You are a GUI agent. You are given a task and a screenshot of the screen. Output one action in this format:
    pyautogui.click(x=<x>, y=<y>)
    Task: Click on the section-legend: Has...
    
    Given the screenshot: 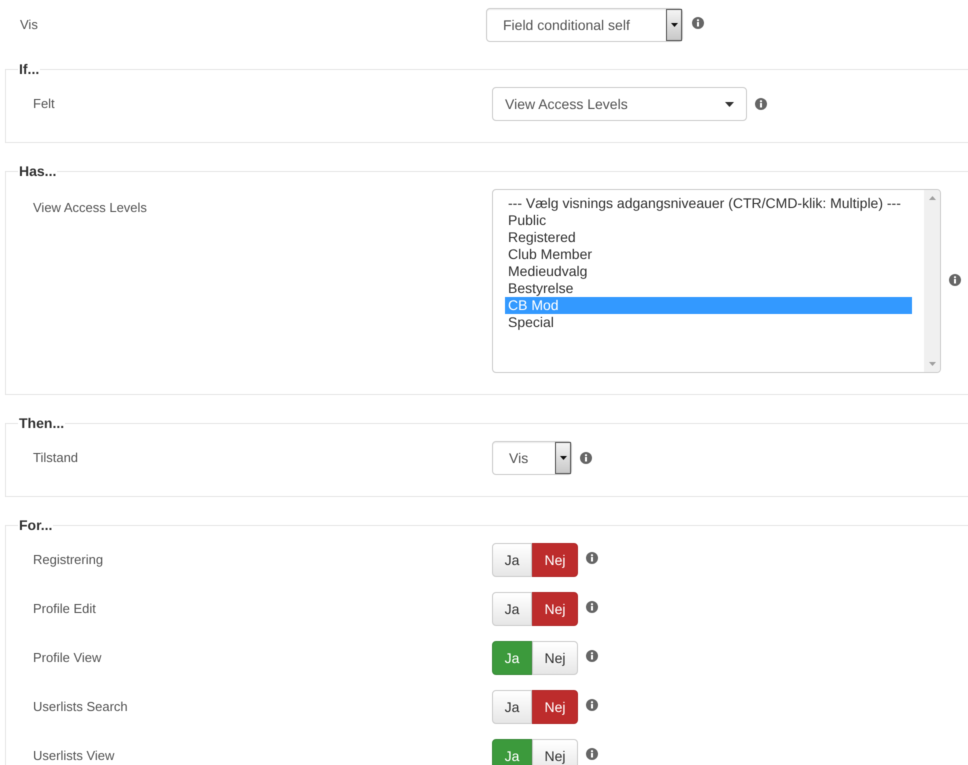 What is the action you would take?
    pyautogui.click(x=38, y=171)
    